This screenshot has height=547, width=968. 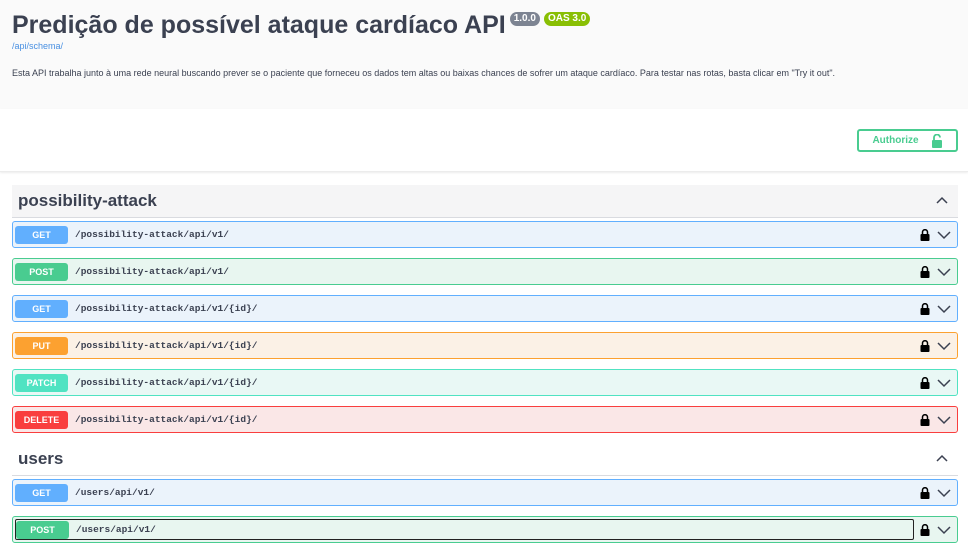 What do you see at coordinates (485, 201) in the screenshot?
I see `tag-header-possibility-attack: possibility-attack` at bounding box center [485, 201].